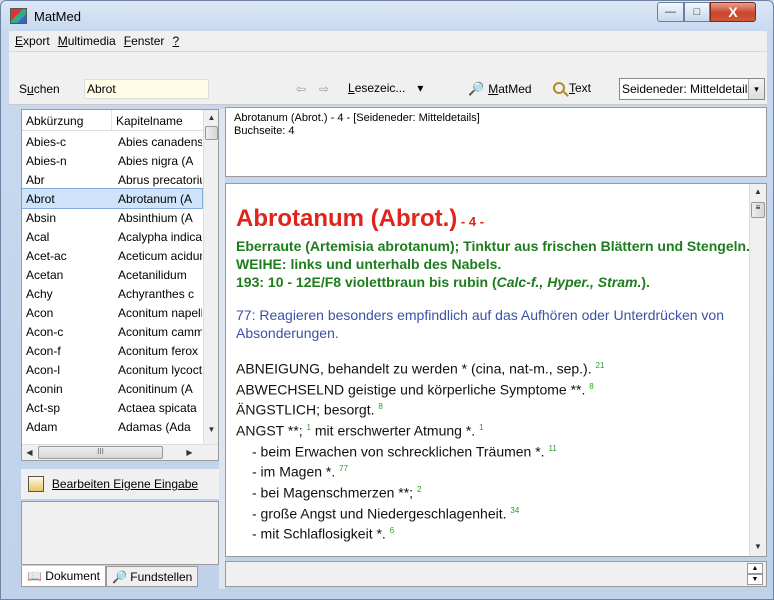  What do you see at coordinates (160, 369) in the screenshot?
I see `list-item-chapter: Aconitum lycoctonum` at bounding box center [160, 369].